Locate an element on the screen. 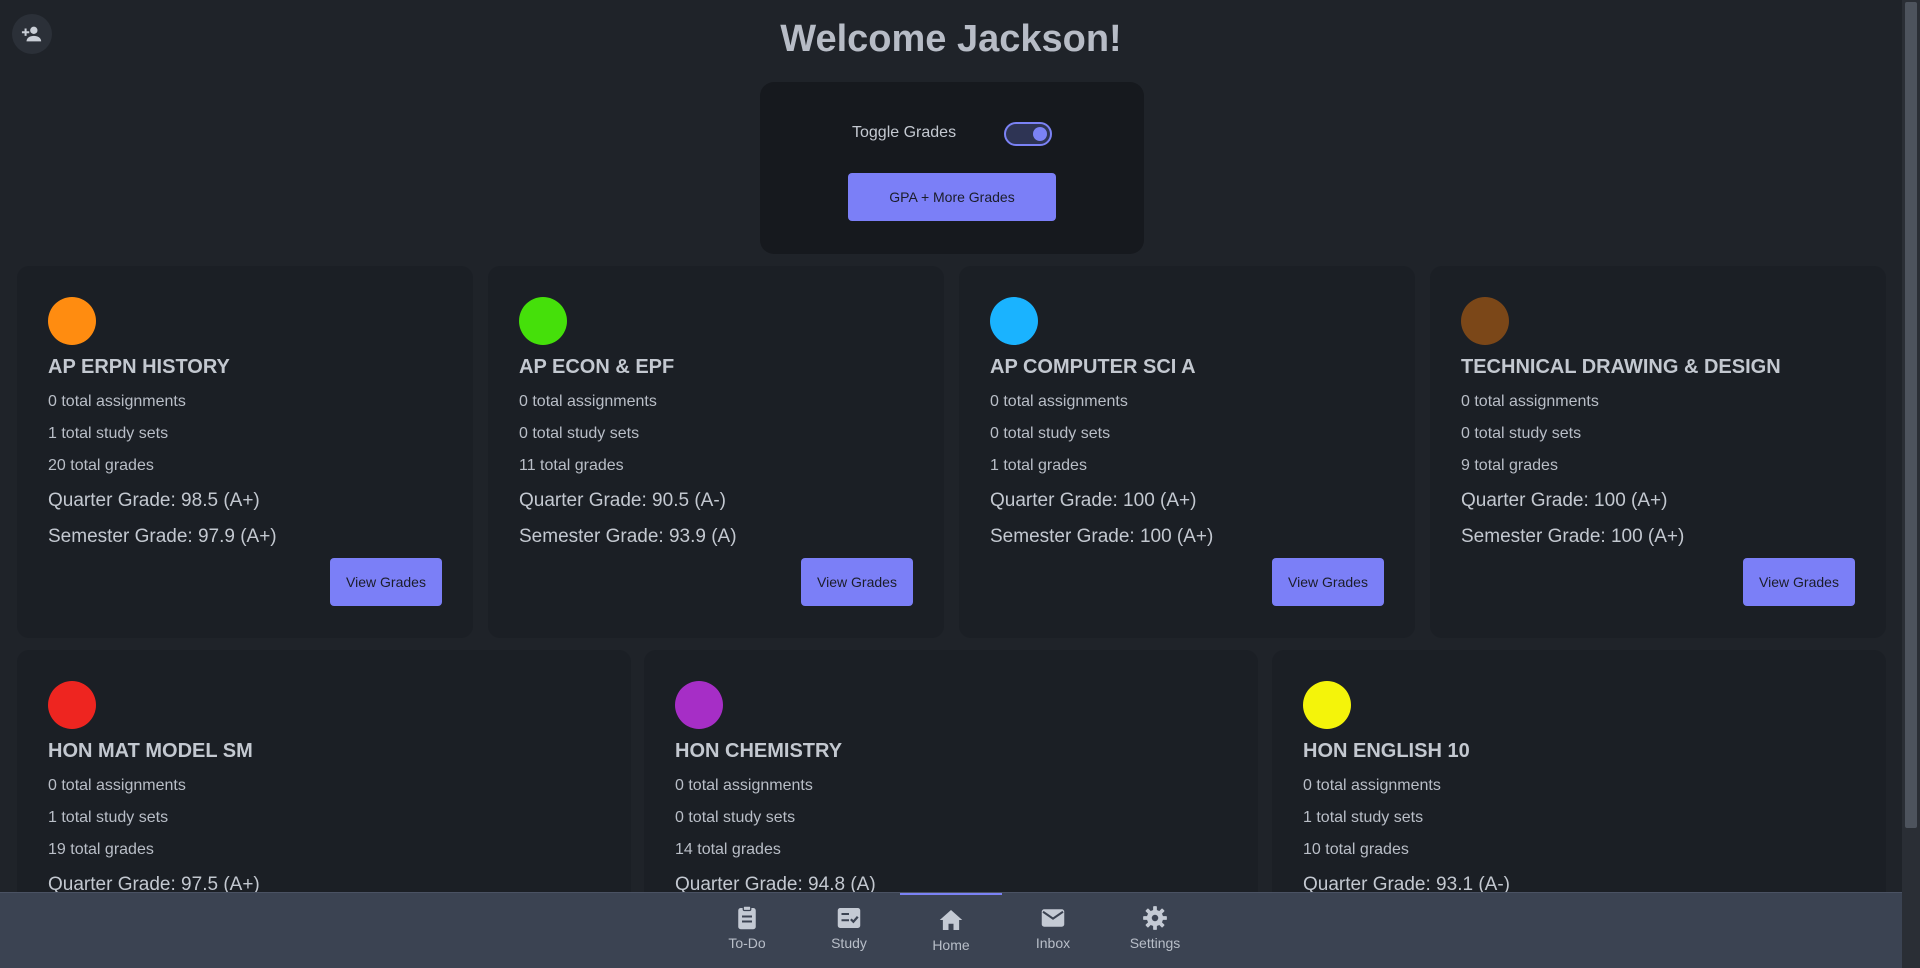  clipboard-icon is located at coordinates (747, 917).